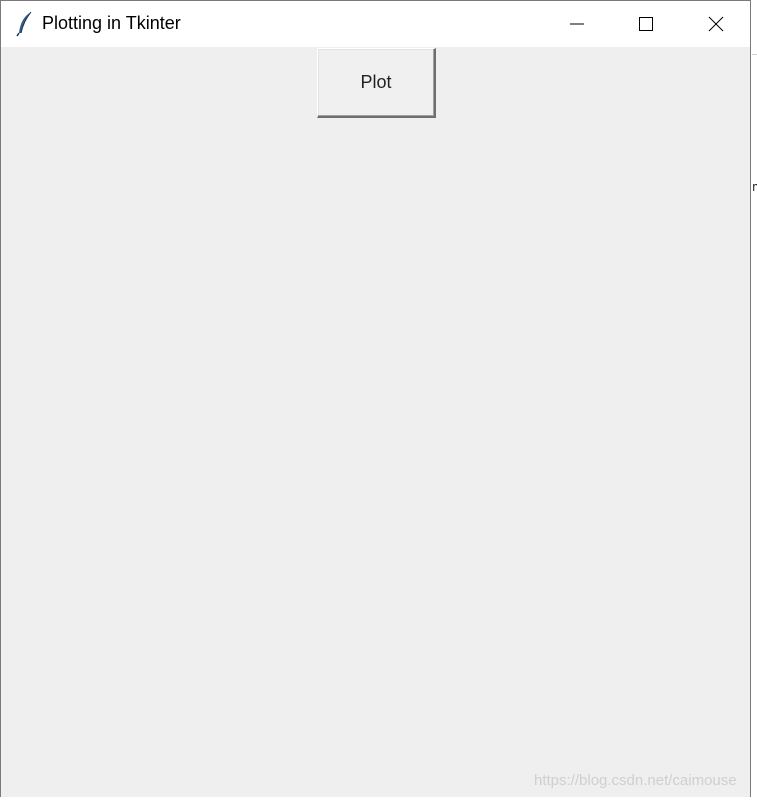 The height and width of the screenshot is (801, 757). I want to click on minimize-button, so click(577, 24).